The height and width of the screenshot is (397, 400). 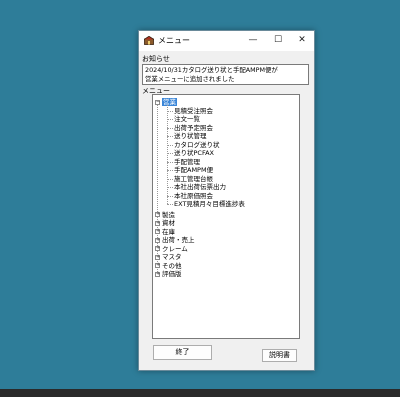 What do you see at coordinates (172, 274) in the screenshot?
I see `tree-root-item: 評価版` at bounding box center [172, 274].